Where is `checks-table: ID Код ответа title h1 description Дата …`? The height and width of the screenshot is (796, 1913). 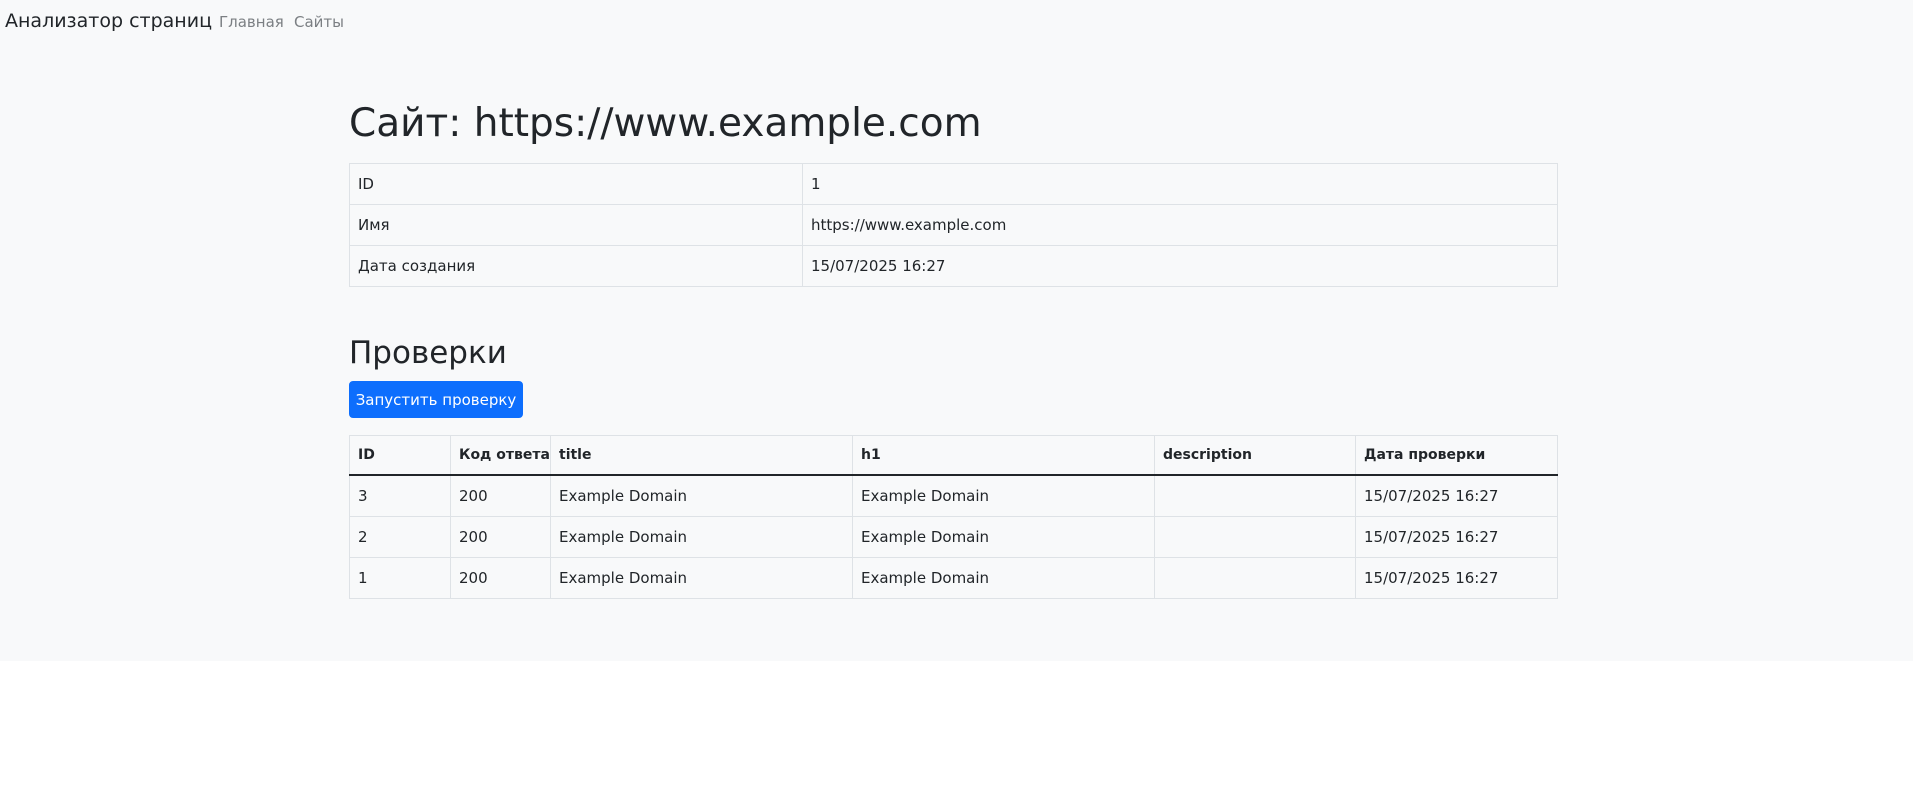
checks-table: ID Код ответа title h1 description Дата … is located at coordinates (953, 517).